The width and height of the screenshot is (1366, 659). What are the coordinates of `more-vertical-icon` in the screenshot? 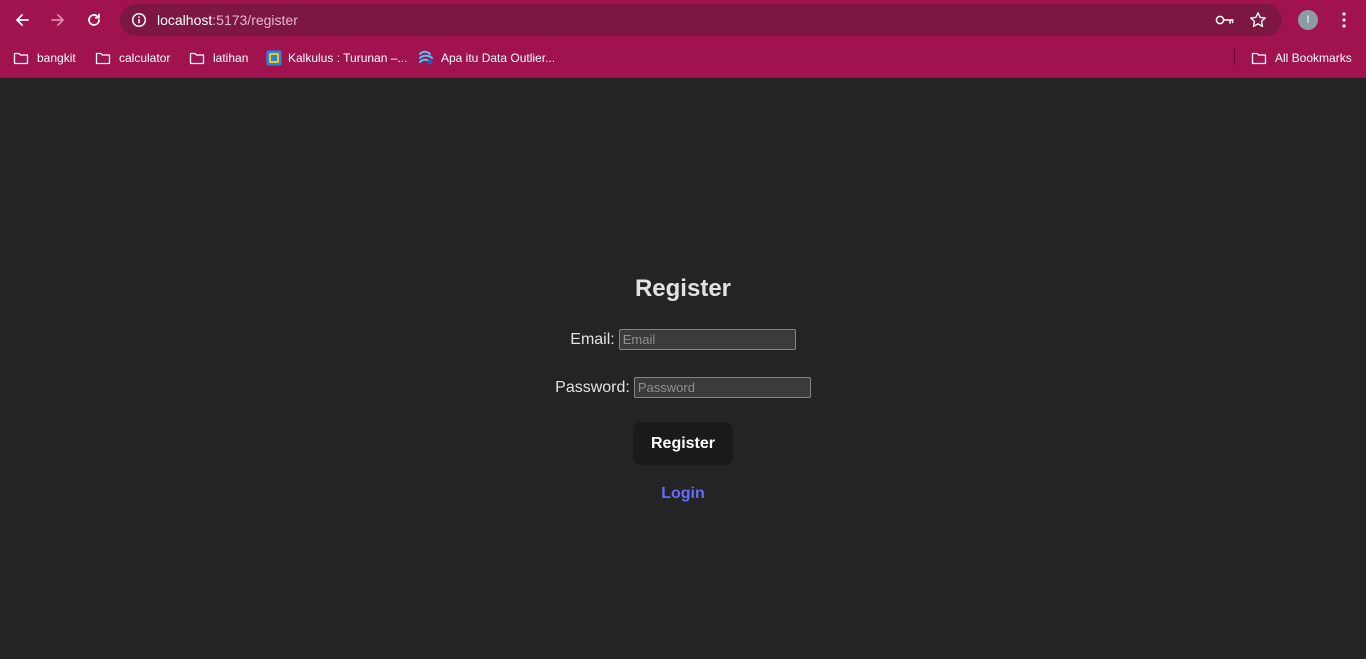 It's located at (1344, 20).